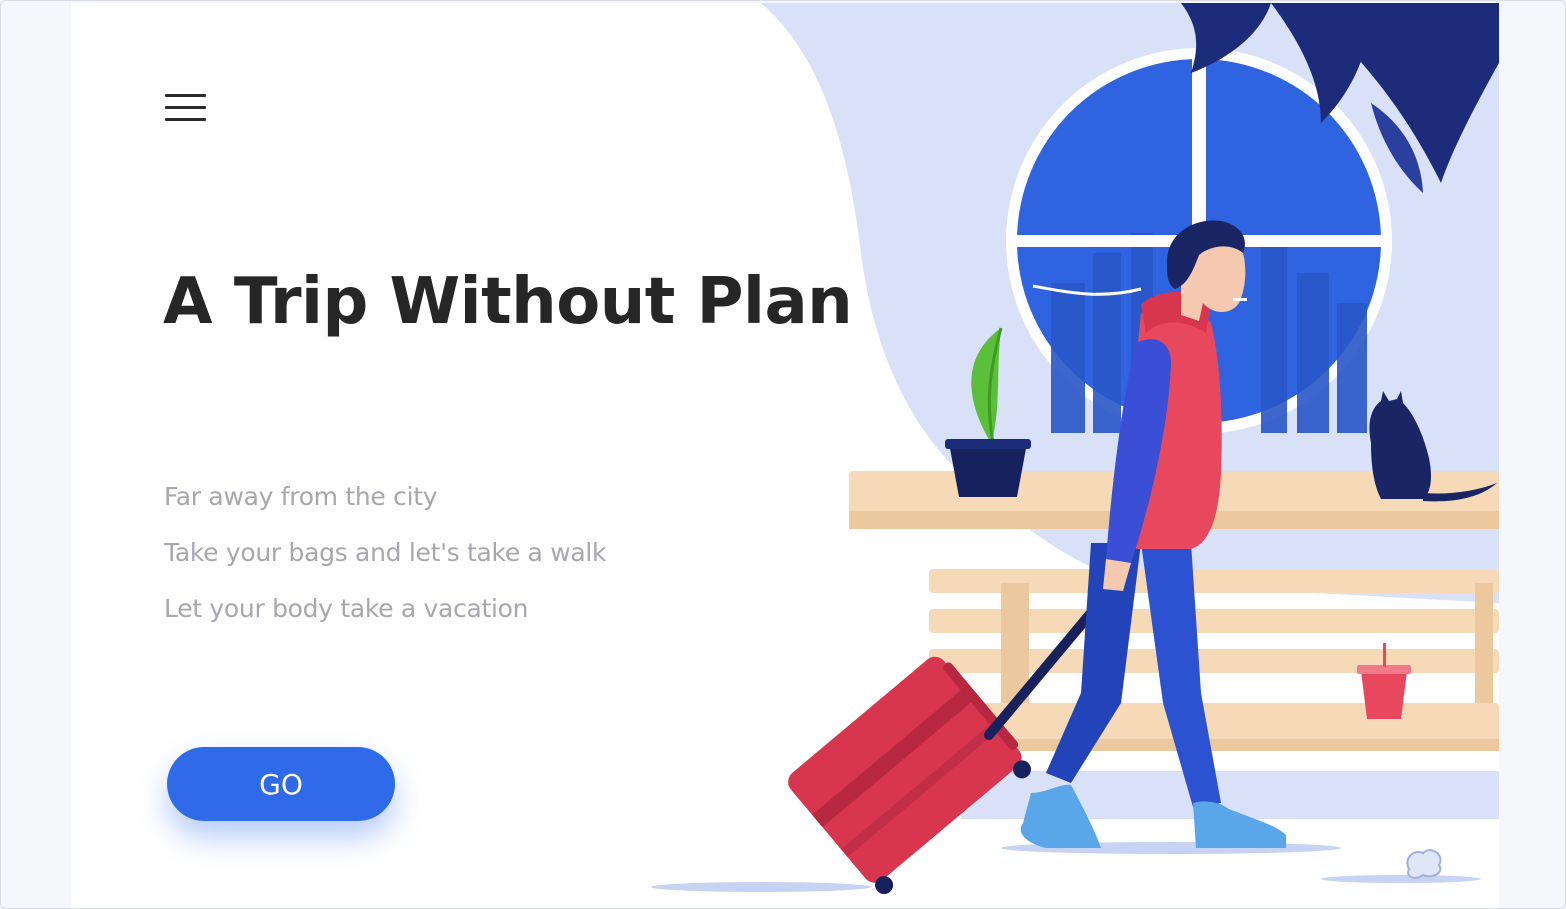  I want to click on menu-button, so click(186, 107).